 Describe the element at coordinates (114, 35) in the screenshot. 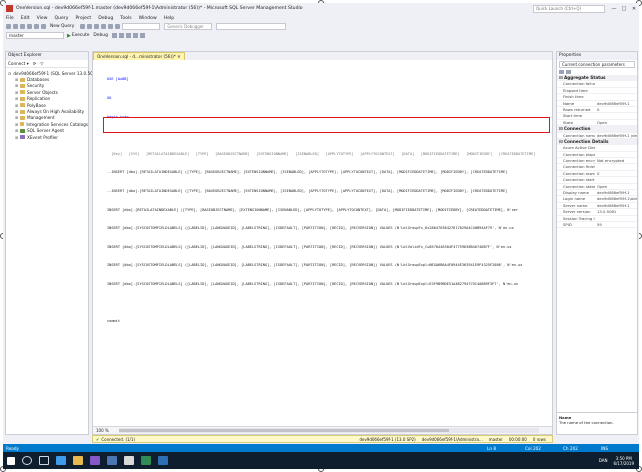

I see `stop-icon` at that location.